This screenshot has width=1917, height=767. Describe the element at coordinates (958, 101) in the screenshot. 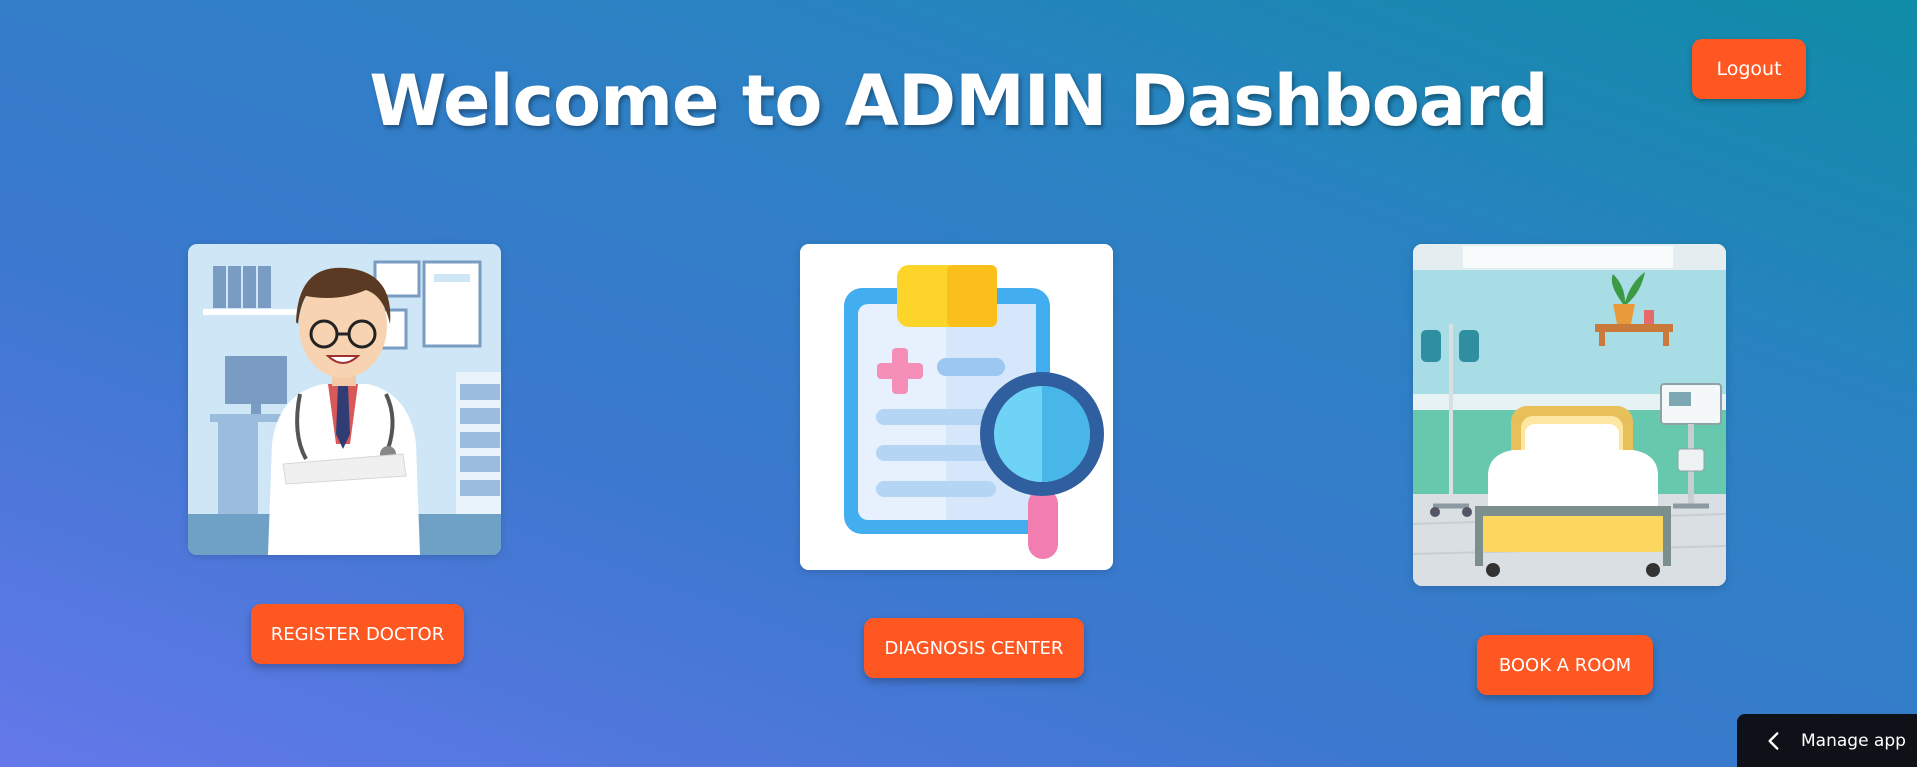

I see `page-title: Welcome to ADMIN Dashboard` at that location.